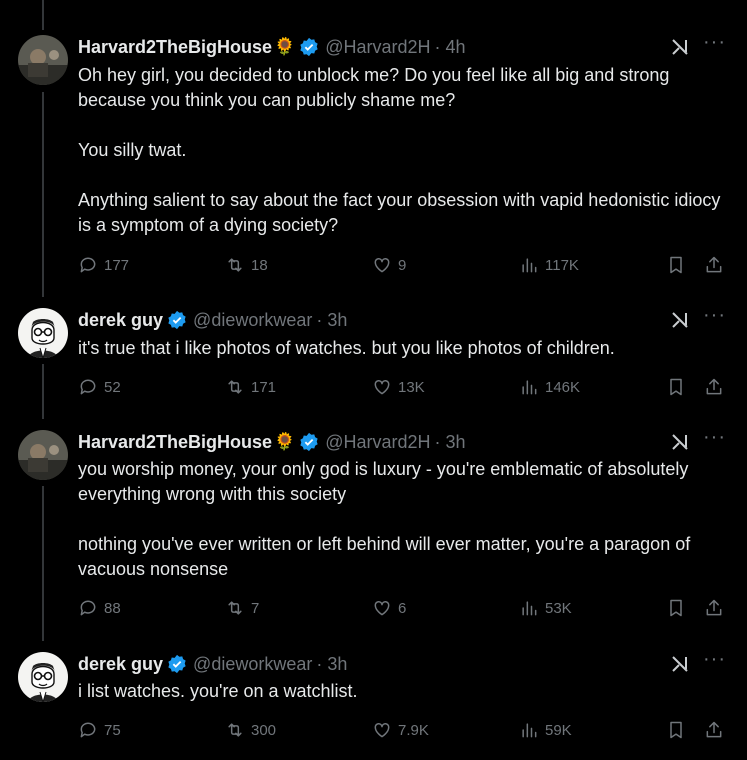 The width and height of the screenshot is (747, 760). Describe the element at coordinates (450, 47) in the screenshot. I see `timestamp: · 4h` at that location.